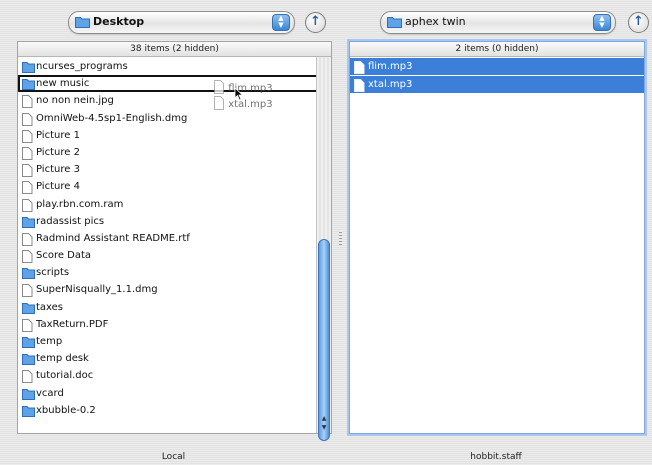  I want to click on left-file-row: scripts, so click(174, 272).